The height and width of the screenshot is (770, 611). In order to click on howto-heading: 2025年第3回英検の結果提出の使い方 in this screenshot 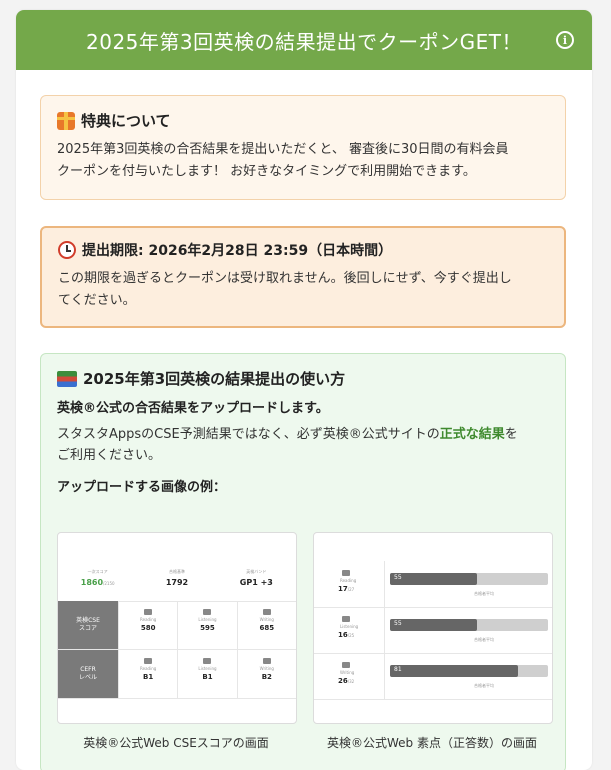, I will do `click(303, 378)`.